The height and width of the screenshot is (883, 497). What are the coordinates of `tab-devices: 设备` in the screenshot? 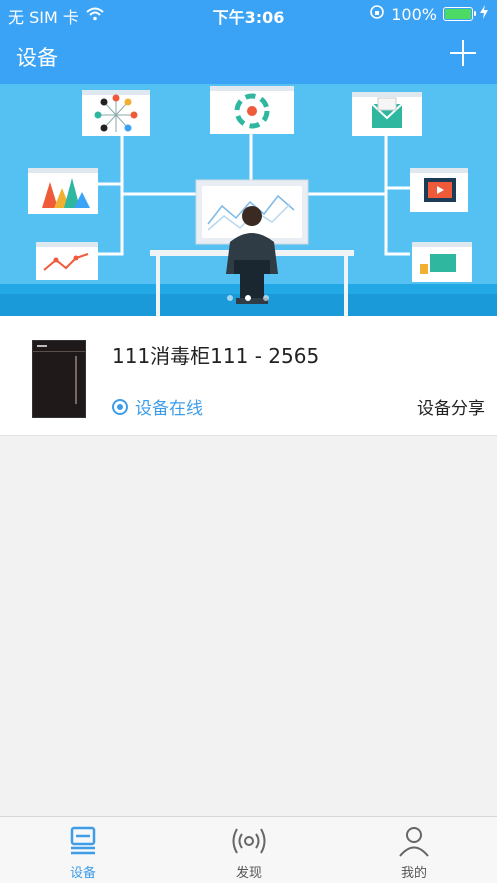 It's located at (83, 850).